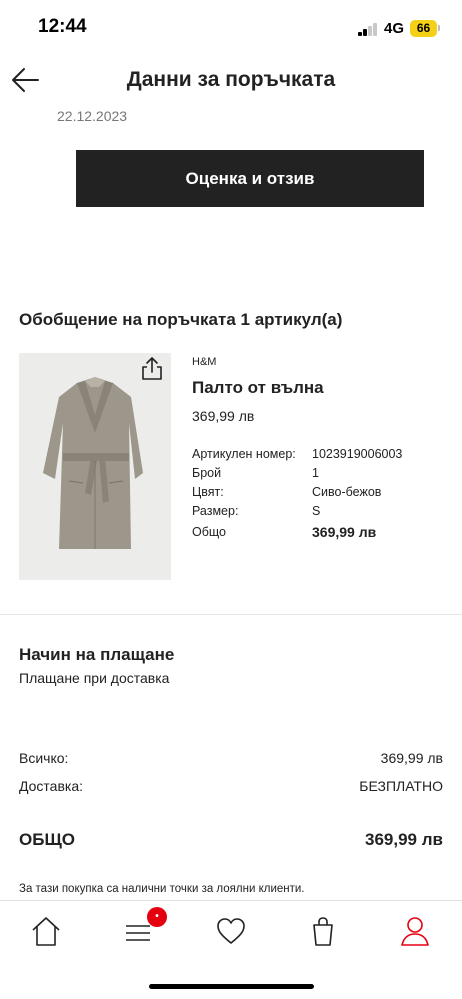  What do you see at coordinates (208, 492) in the screenshot?
I see `color-label: Цвят:` at bounding box center [208, 492].